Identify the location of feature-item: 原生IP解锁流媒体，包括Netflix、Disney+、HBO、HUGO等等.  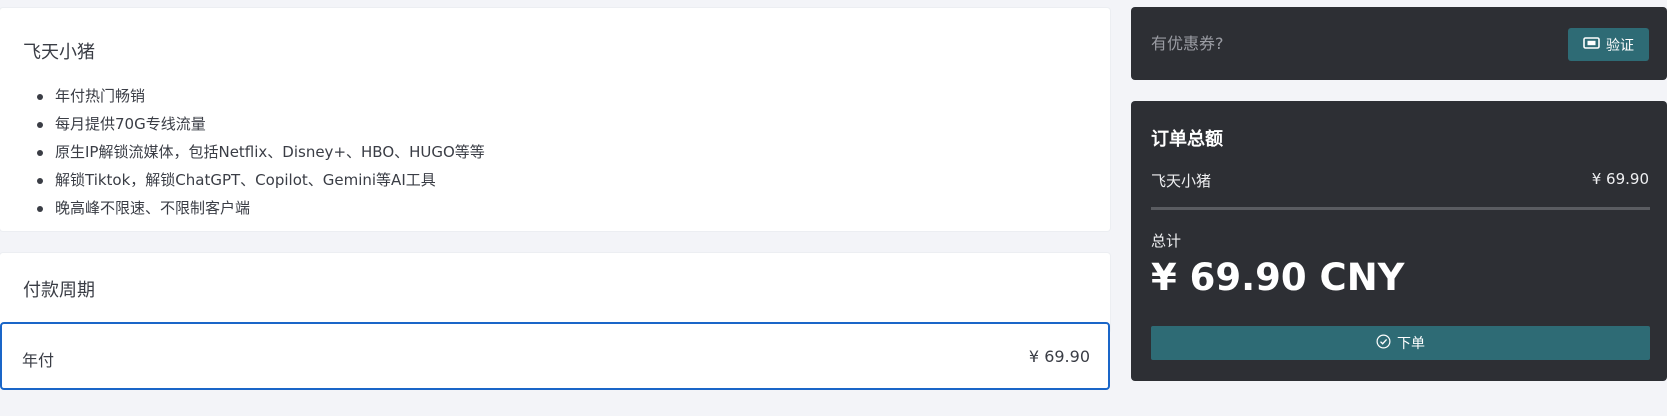
(261, 156).